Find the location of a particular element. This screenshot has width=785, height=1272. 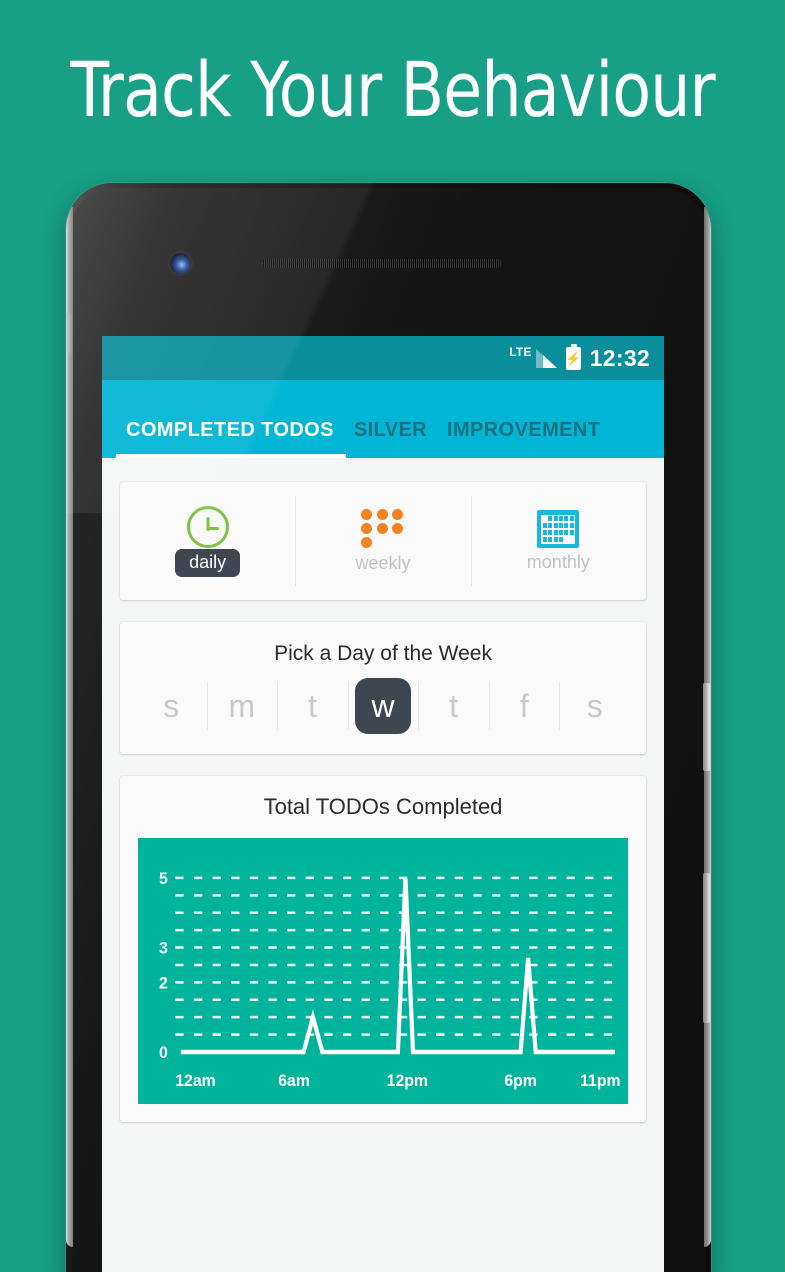

period-option-weekly: weekly is located at coordinates (382, 541).